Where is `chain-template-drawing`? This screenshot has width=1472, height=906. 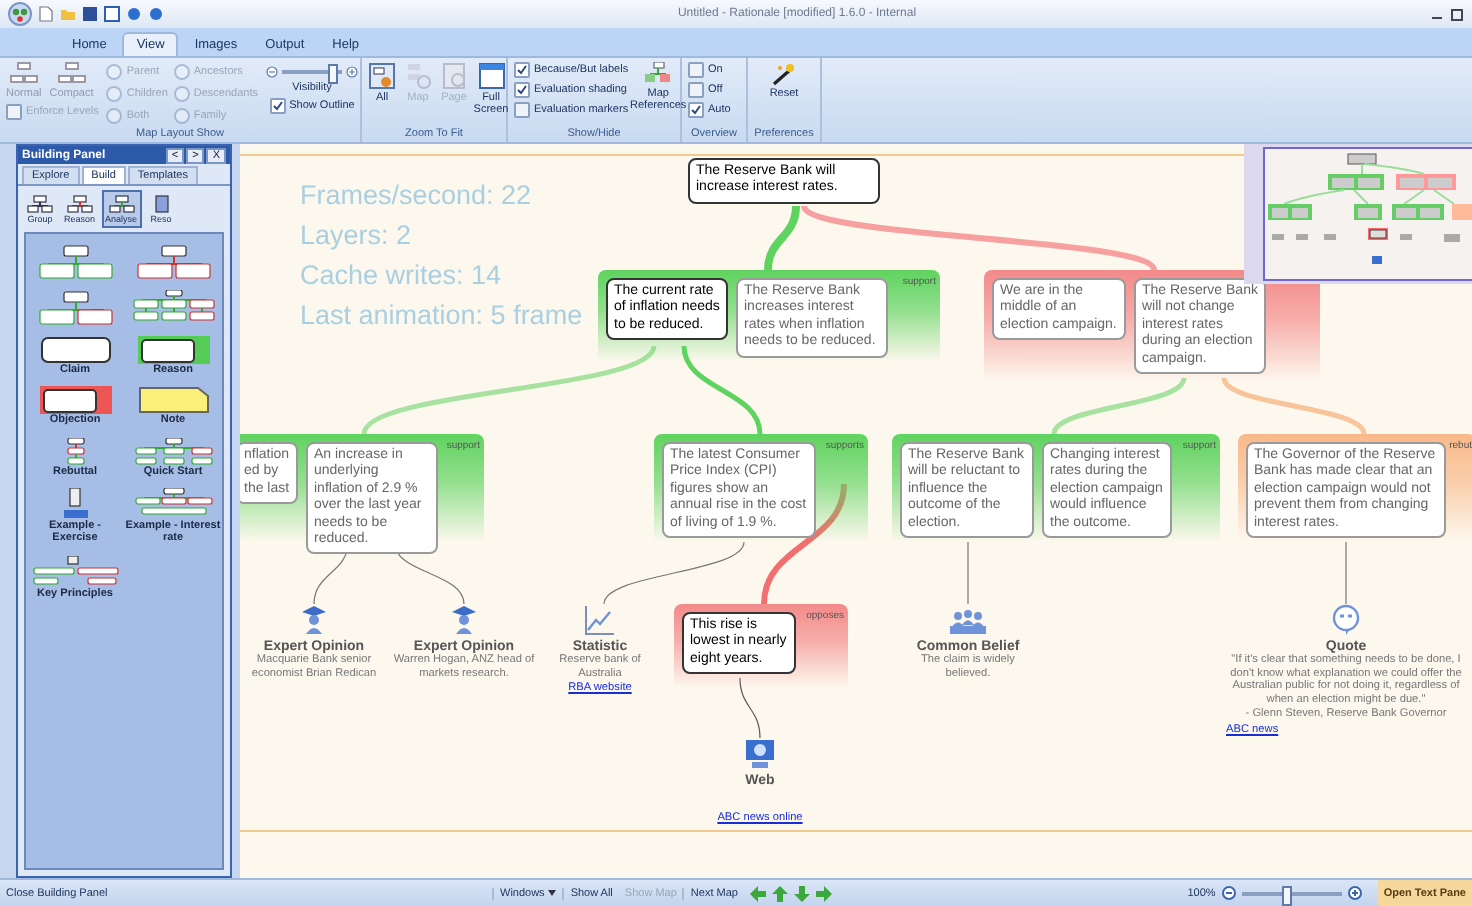 chain-template-drawing is located at coordinates (173, 308).